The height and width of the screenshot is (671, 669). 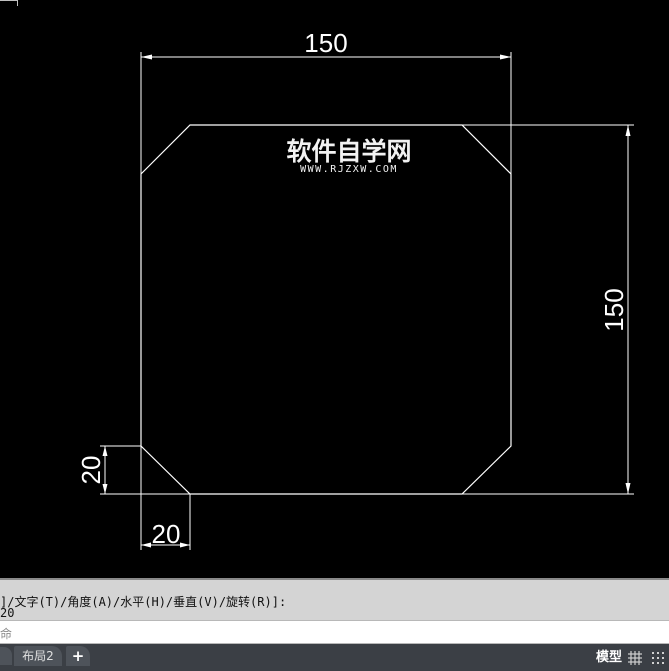 What do you see at coordinates (614, 309) in the screenshot?
I see `dimension-right-text: 150` at bounding box center [614, 309].